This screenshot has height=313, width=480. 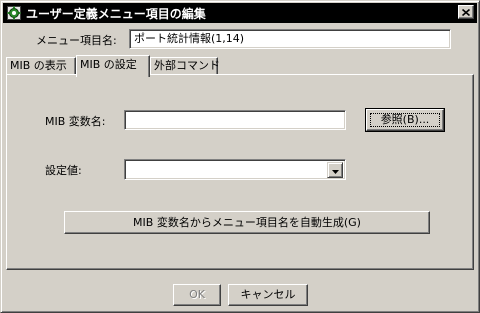 What do you see at coordinates (185, 66) in the screenshot?
I see `tab-external-command: 外部コマンド` at bounding box center [185, 66].